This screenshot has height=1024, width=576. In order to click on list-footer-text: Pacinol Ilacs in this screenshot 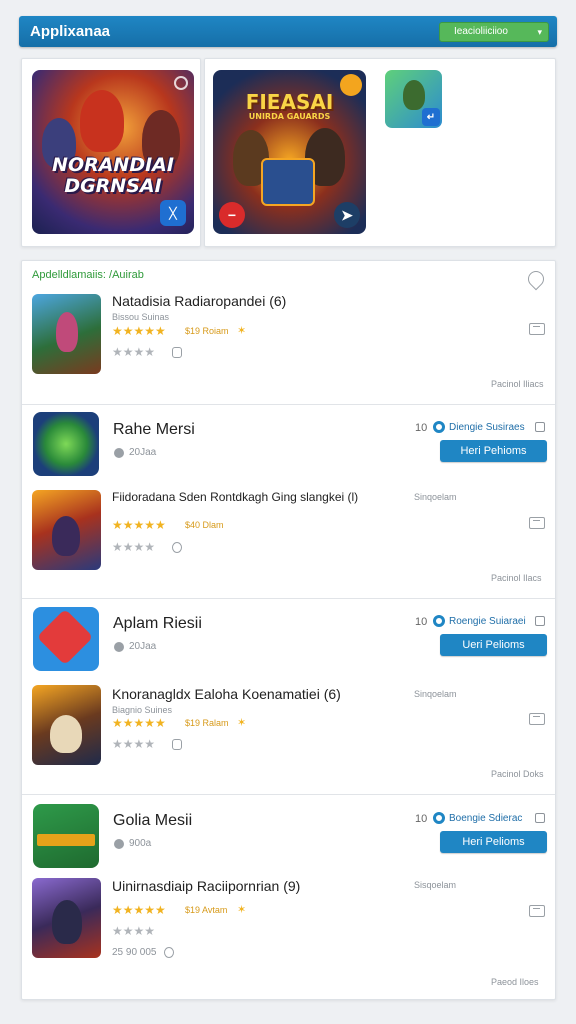, I will do `click(516, 578)`.